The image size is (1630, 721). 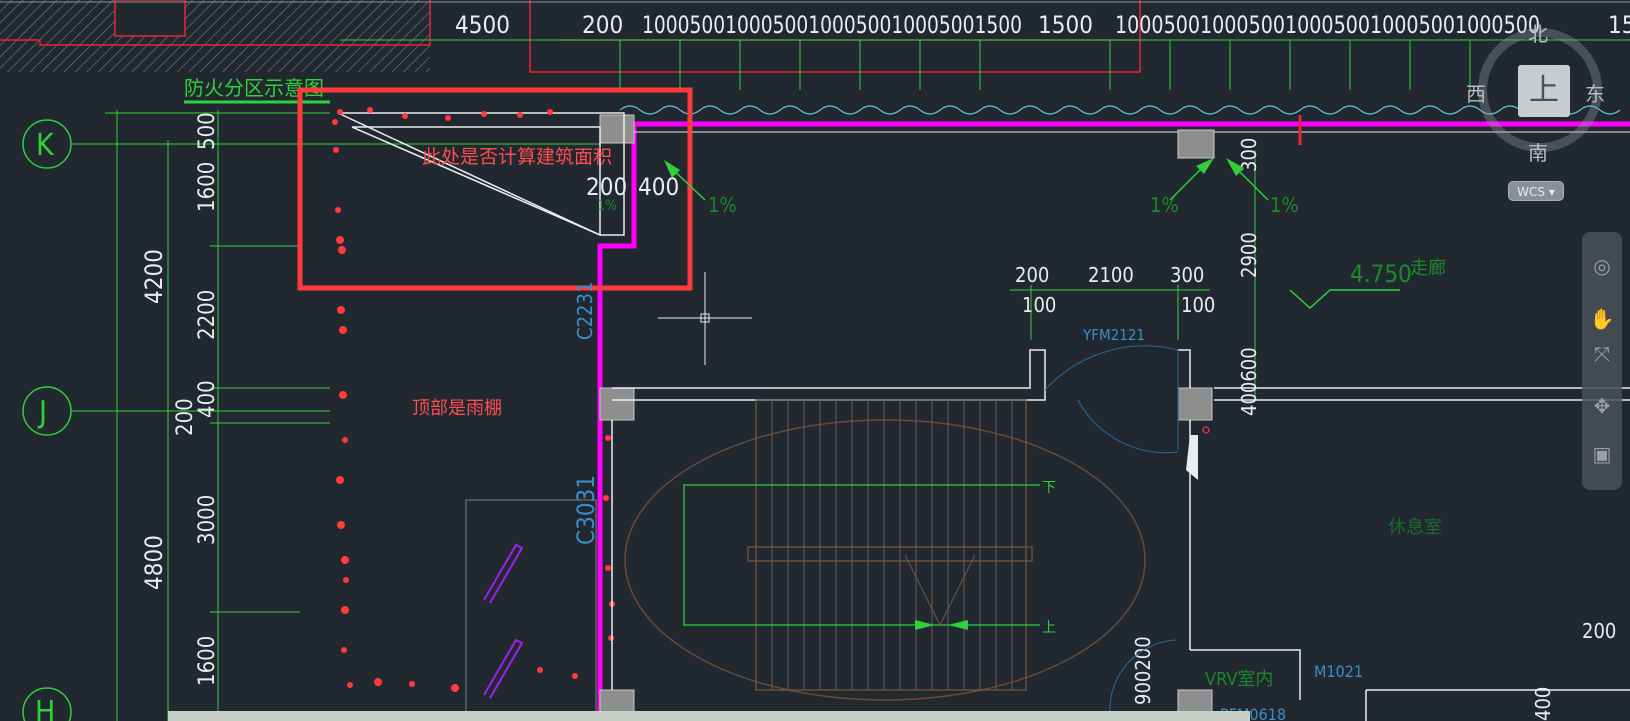 I want to click on orbit-icon: ✥, so click(x=1602, y=406).